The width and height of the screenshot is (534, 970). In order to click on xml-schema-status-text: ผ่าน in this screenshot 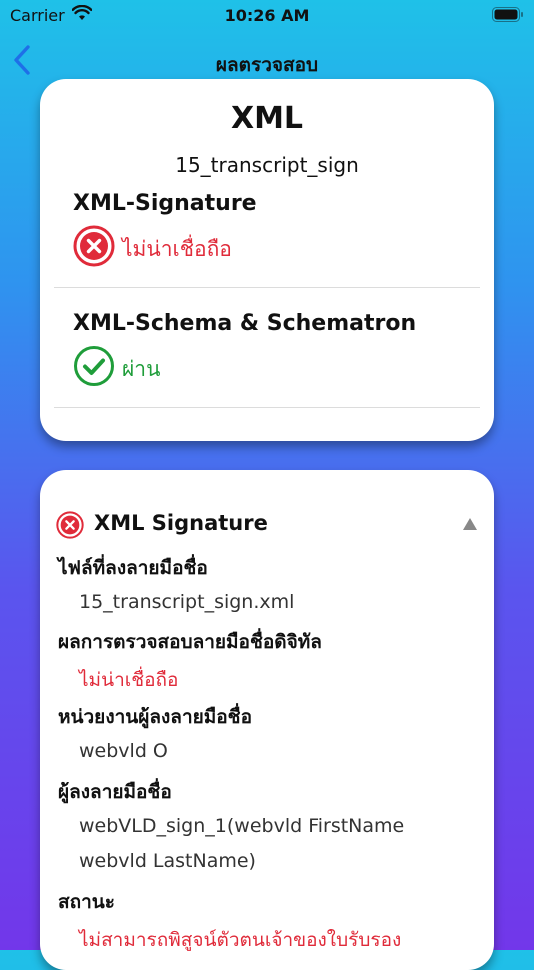, I will do `click(141, 369)`.